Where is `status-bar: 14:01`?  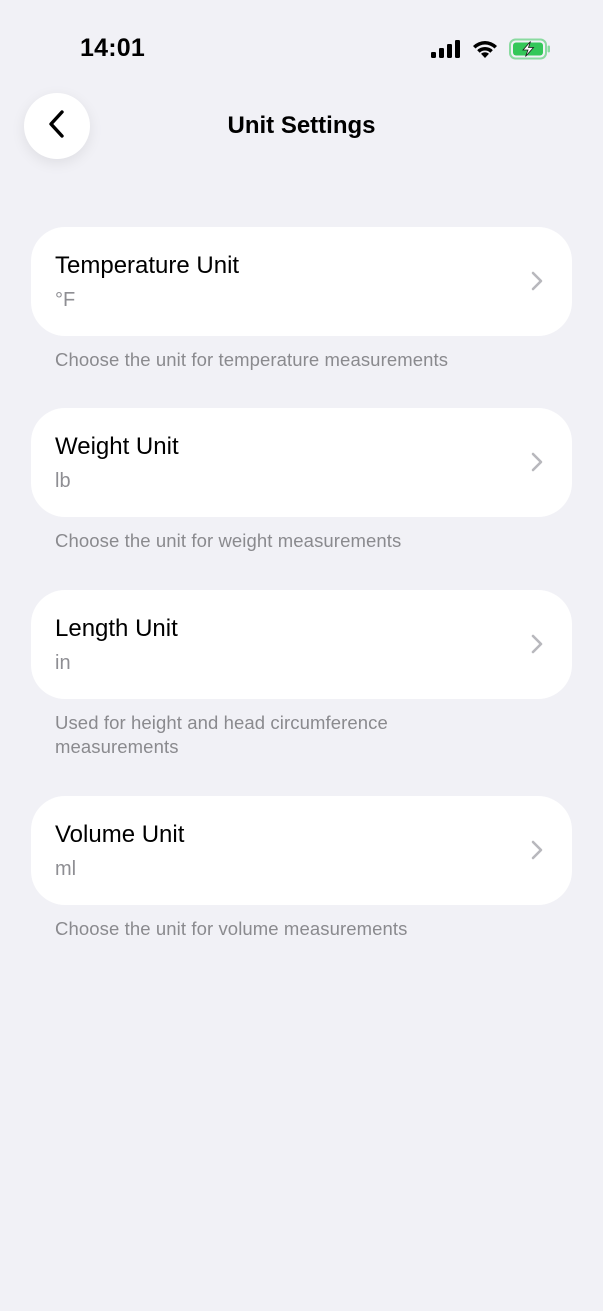 status-bar: 14:01 is located at coordinates (301, 48).